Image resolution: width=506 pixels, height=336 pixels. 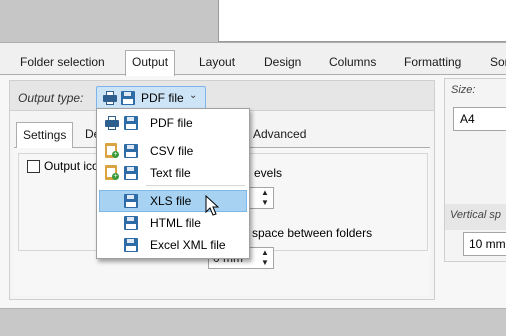 I want to click on menu-item-pdf: PDF file, so click(x=173, y=123).